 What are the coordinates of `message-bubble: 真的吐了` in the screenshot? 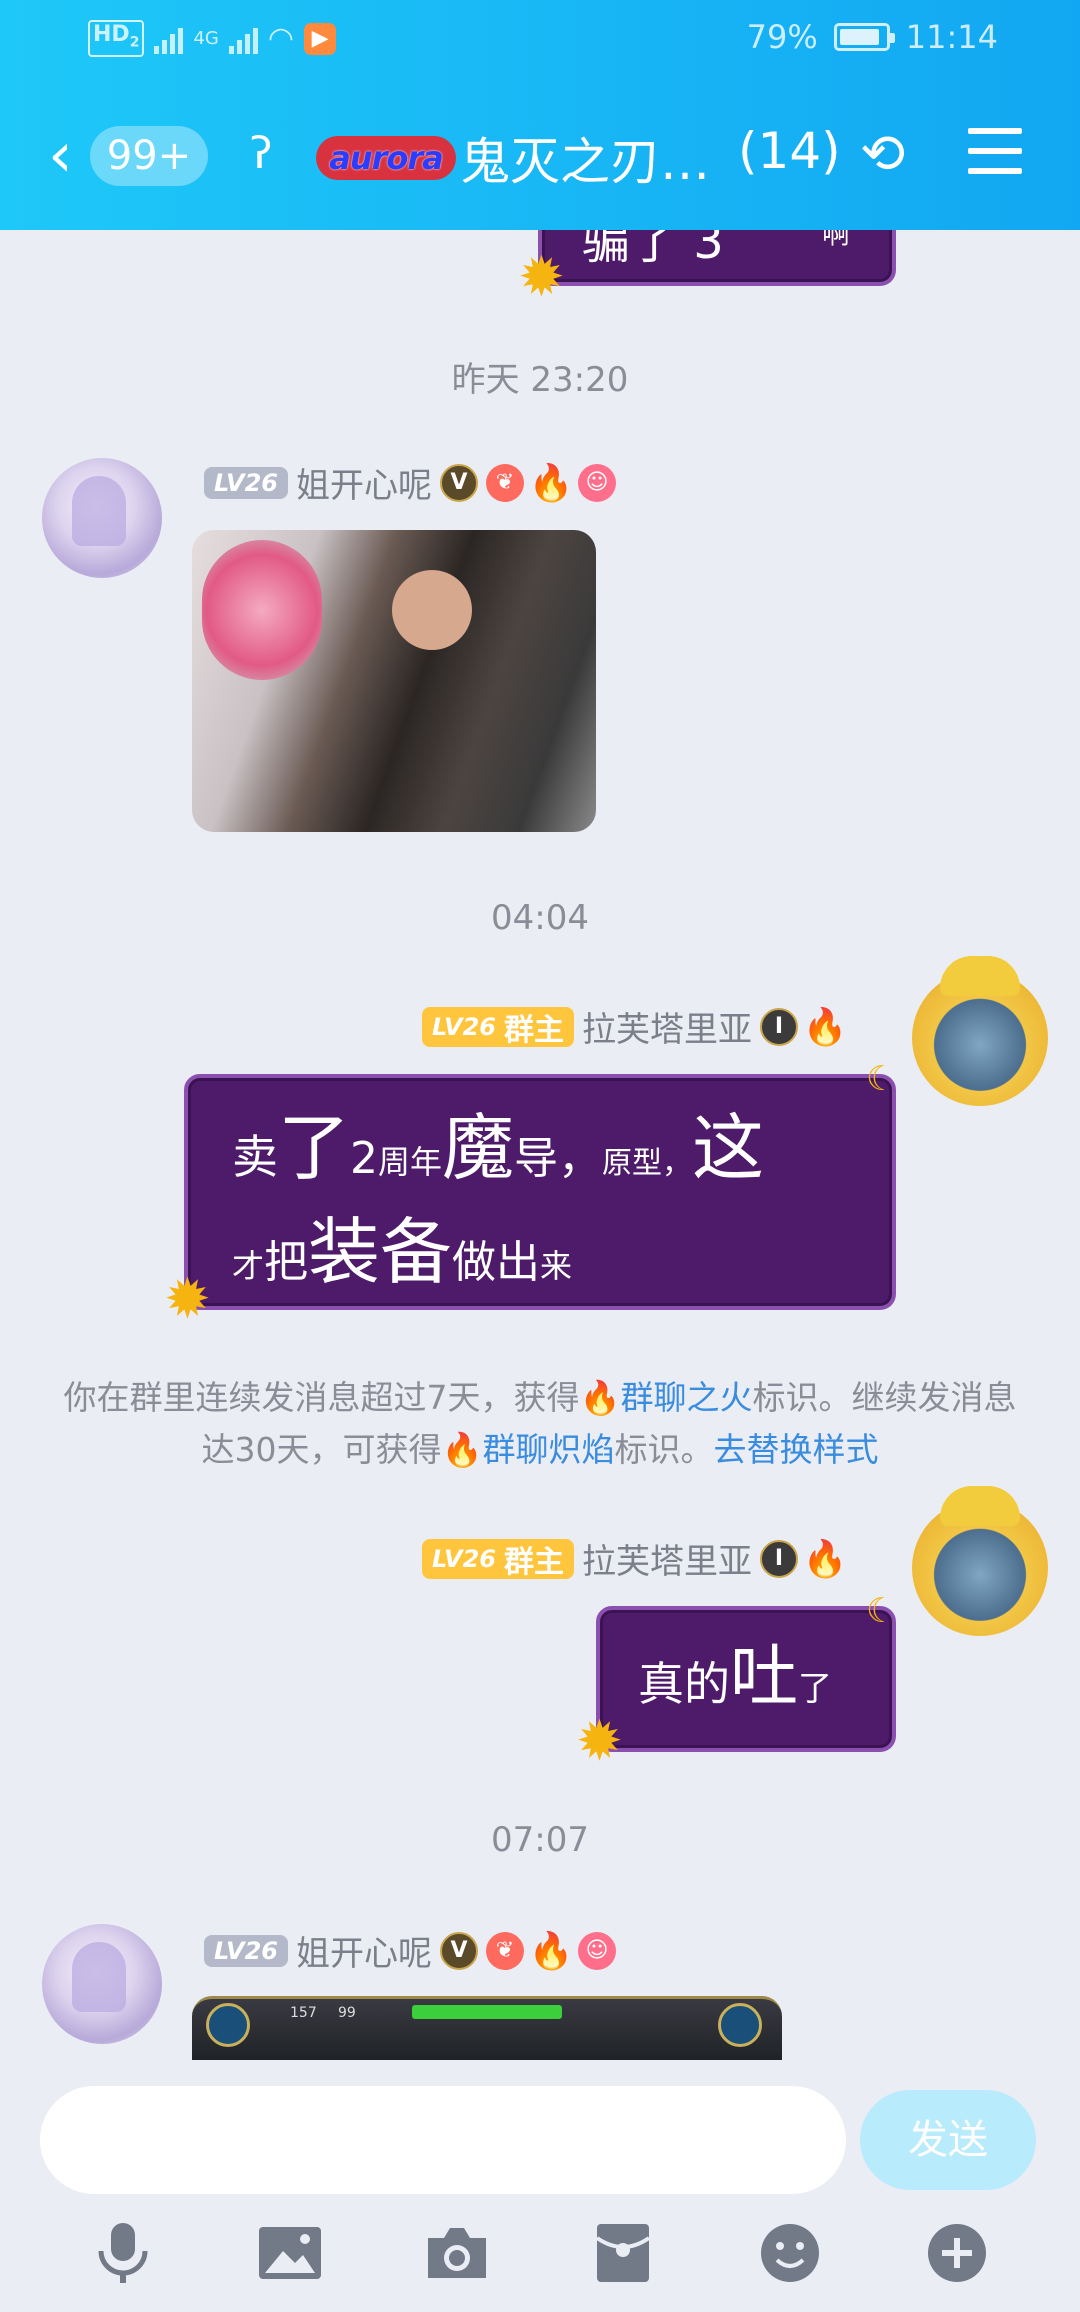 It's located at (746, 1679).